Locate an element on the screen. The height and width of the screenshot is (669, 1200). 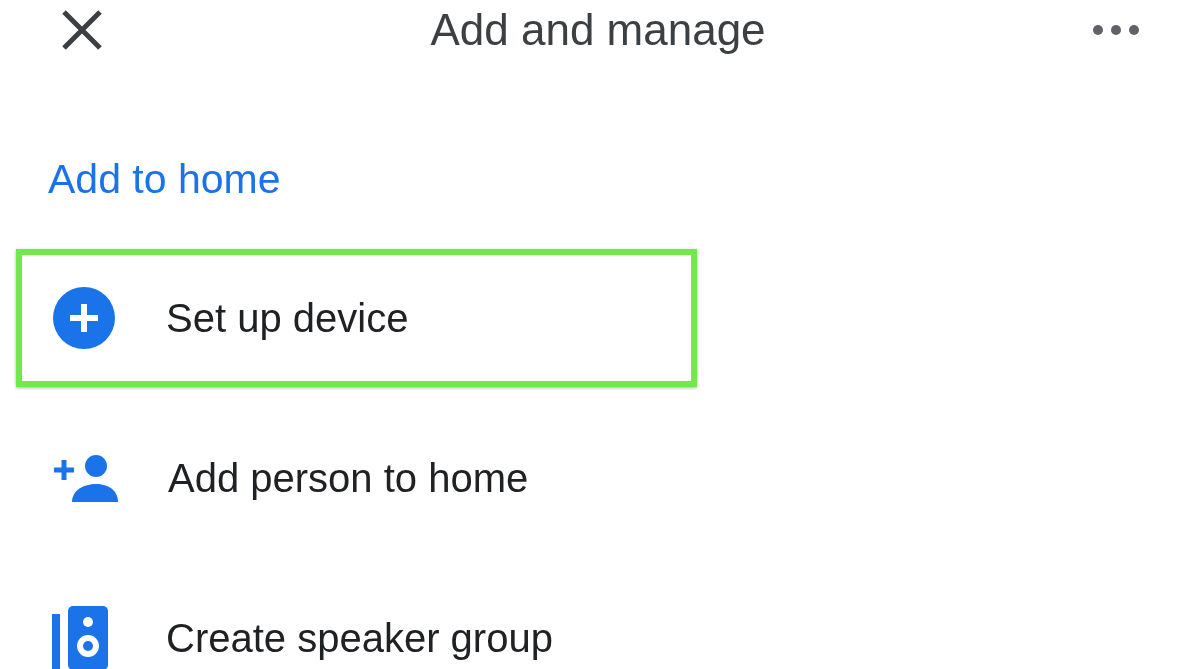
item-label: Create speaker group is located at coordinates (359, 638).